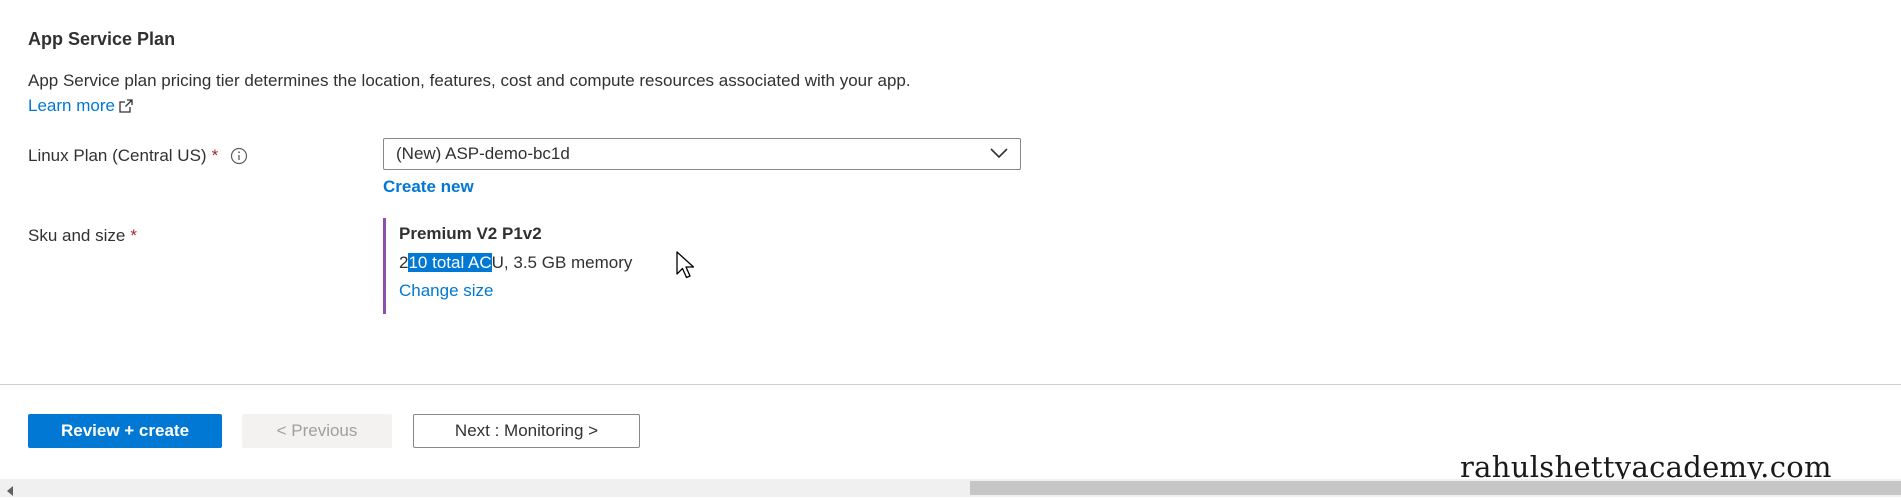  What do you see at coordinates (515, 291) in the screenshot?
I see `change-size-link: Change size` at bounding box center [515, 291].